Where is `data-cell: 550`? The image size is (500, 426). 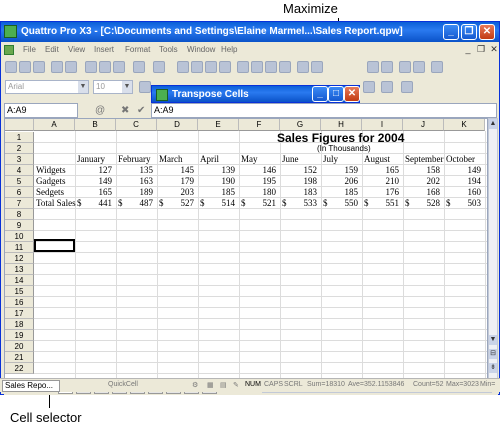 data-cell: 550 is located at coordinates (340, 203).